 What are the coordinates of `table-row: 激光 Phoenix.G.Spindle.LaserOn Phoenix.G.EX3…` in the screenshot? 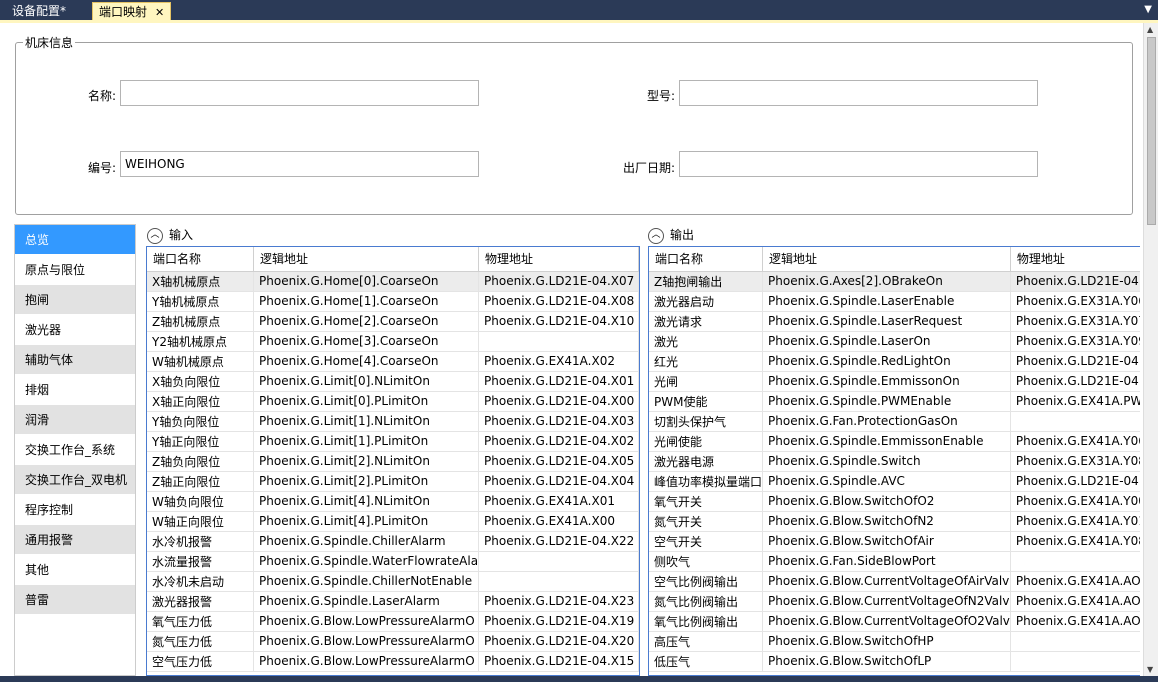 It's located at (894, 341).